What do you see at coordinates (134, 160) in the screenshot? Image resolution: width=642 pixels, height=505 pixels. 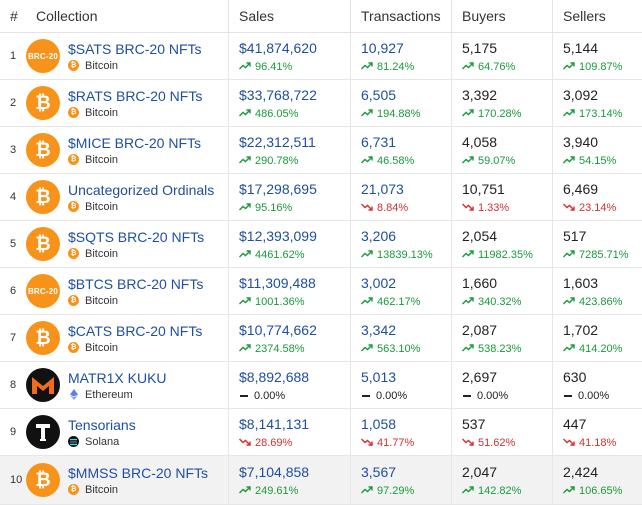 I see `chain-label: ₿ Bitcoin` at bounding box center [134, 160].